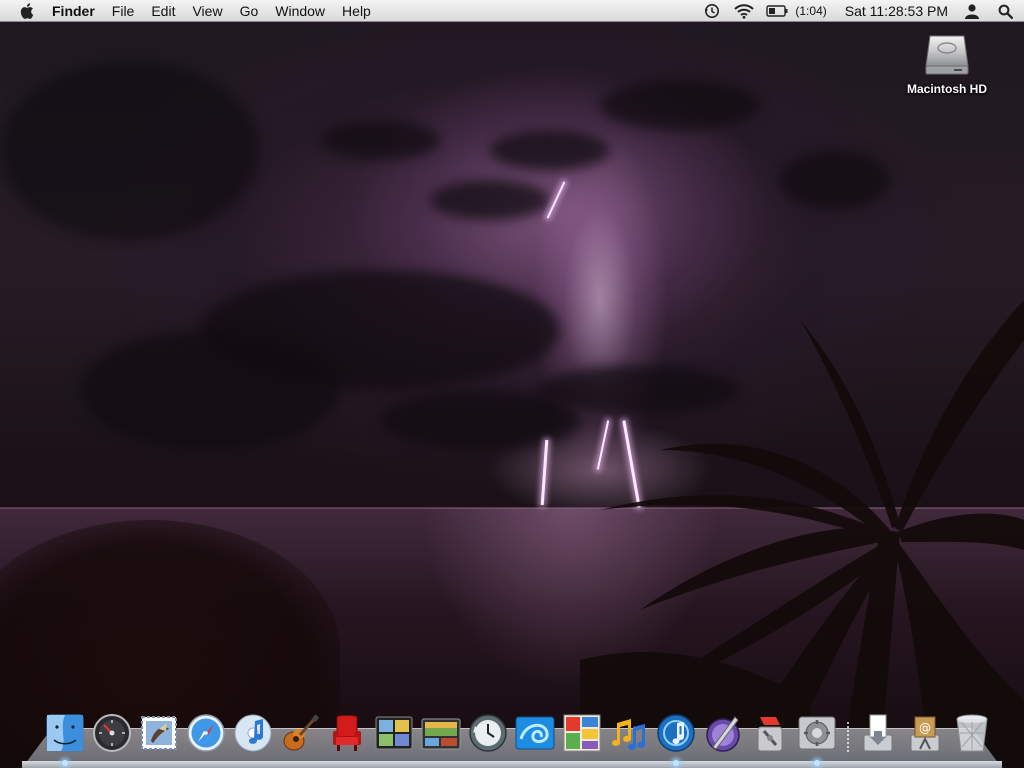  Describe the element at coordinates (207, 11) in the screenshot. I see `menu-view: View` at that location.